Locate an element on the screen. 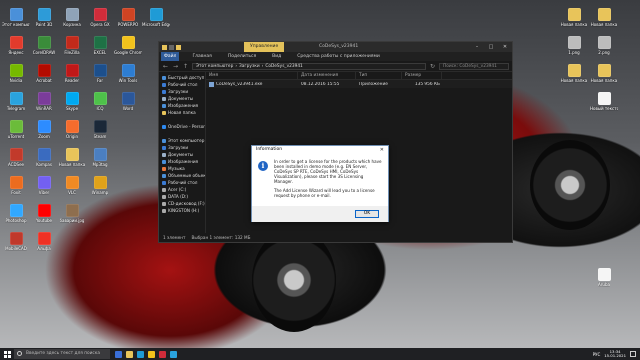 The height and width of the screenshot is (360, 640). desktop-icon: Альфа is located at coordinates (44, 245).